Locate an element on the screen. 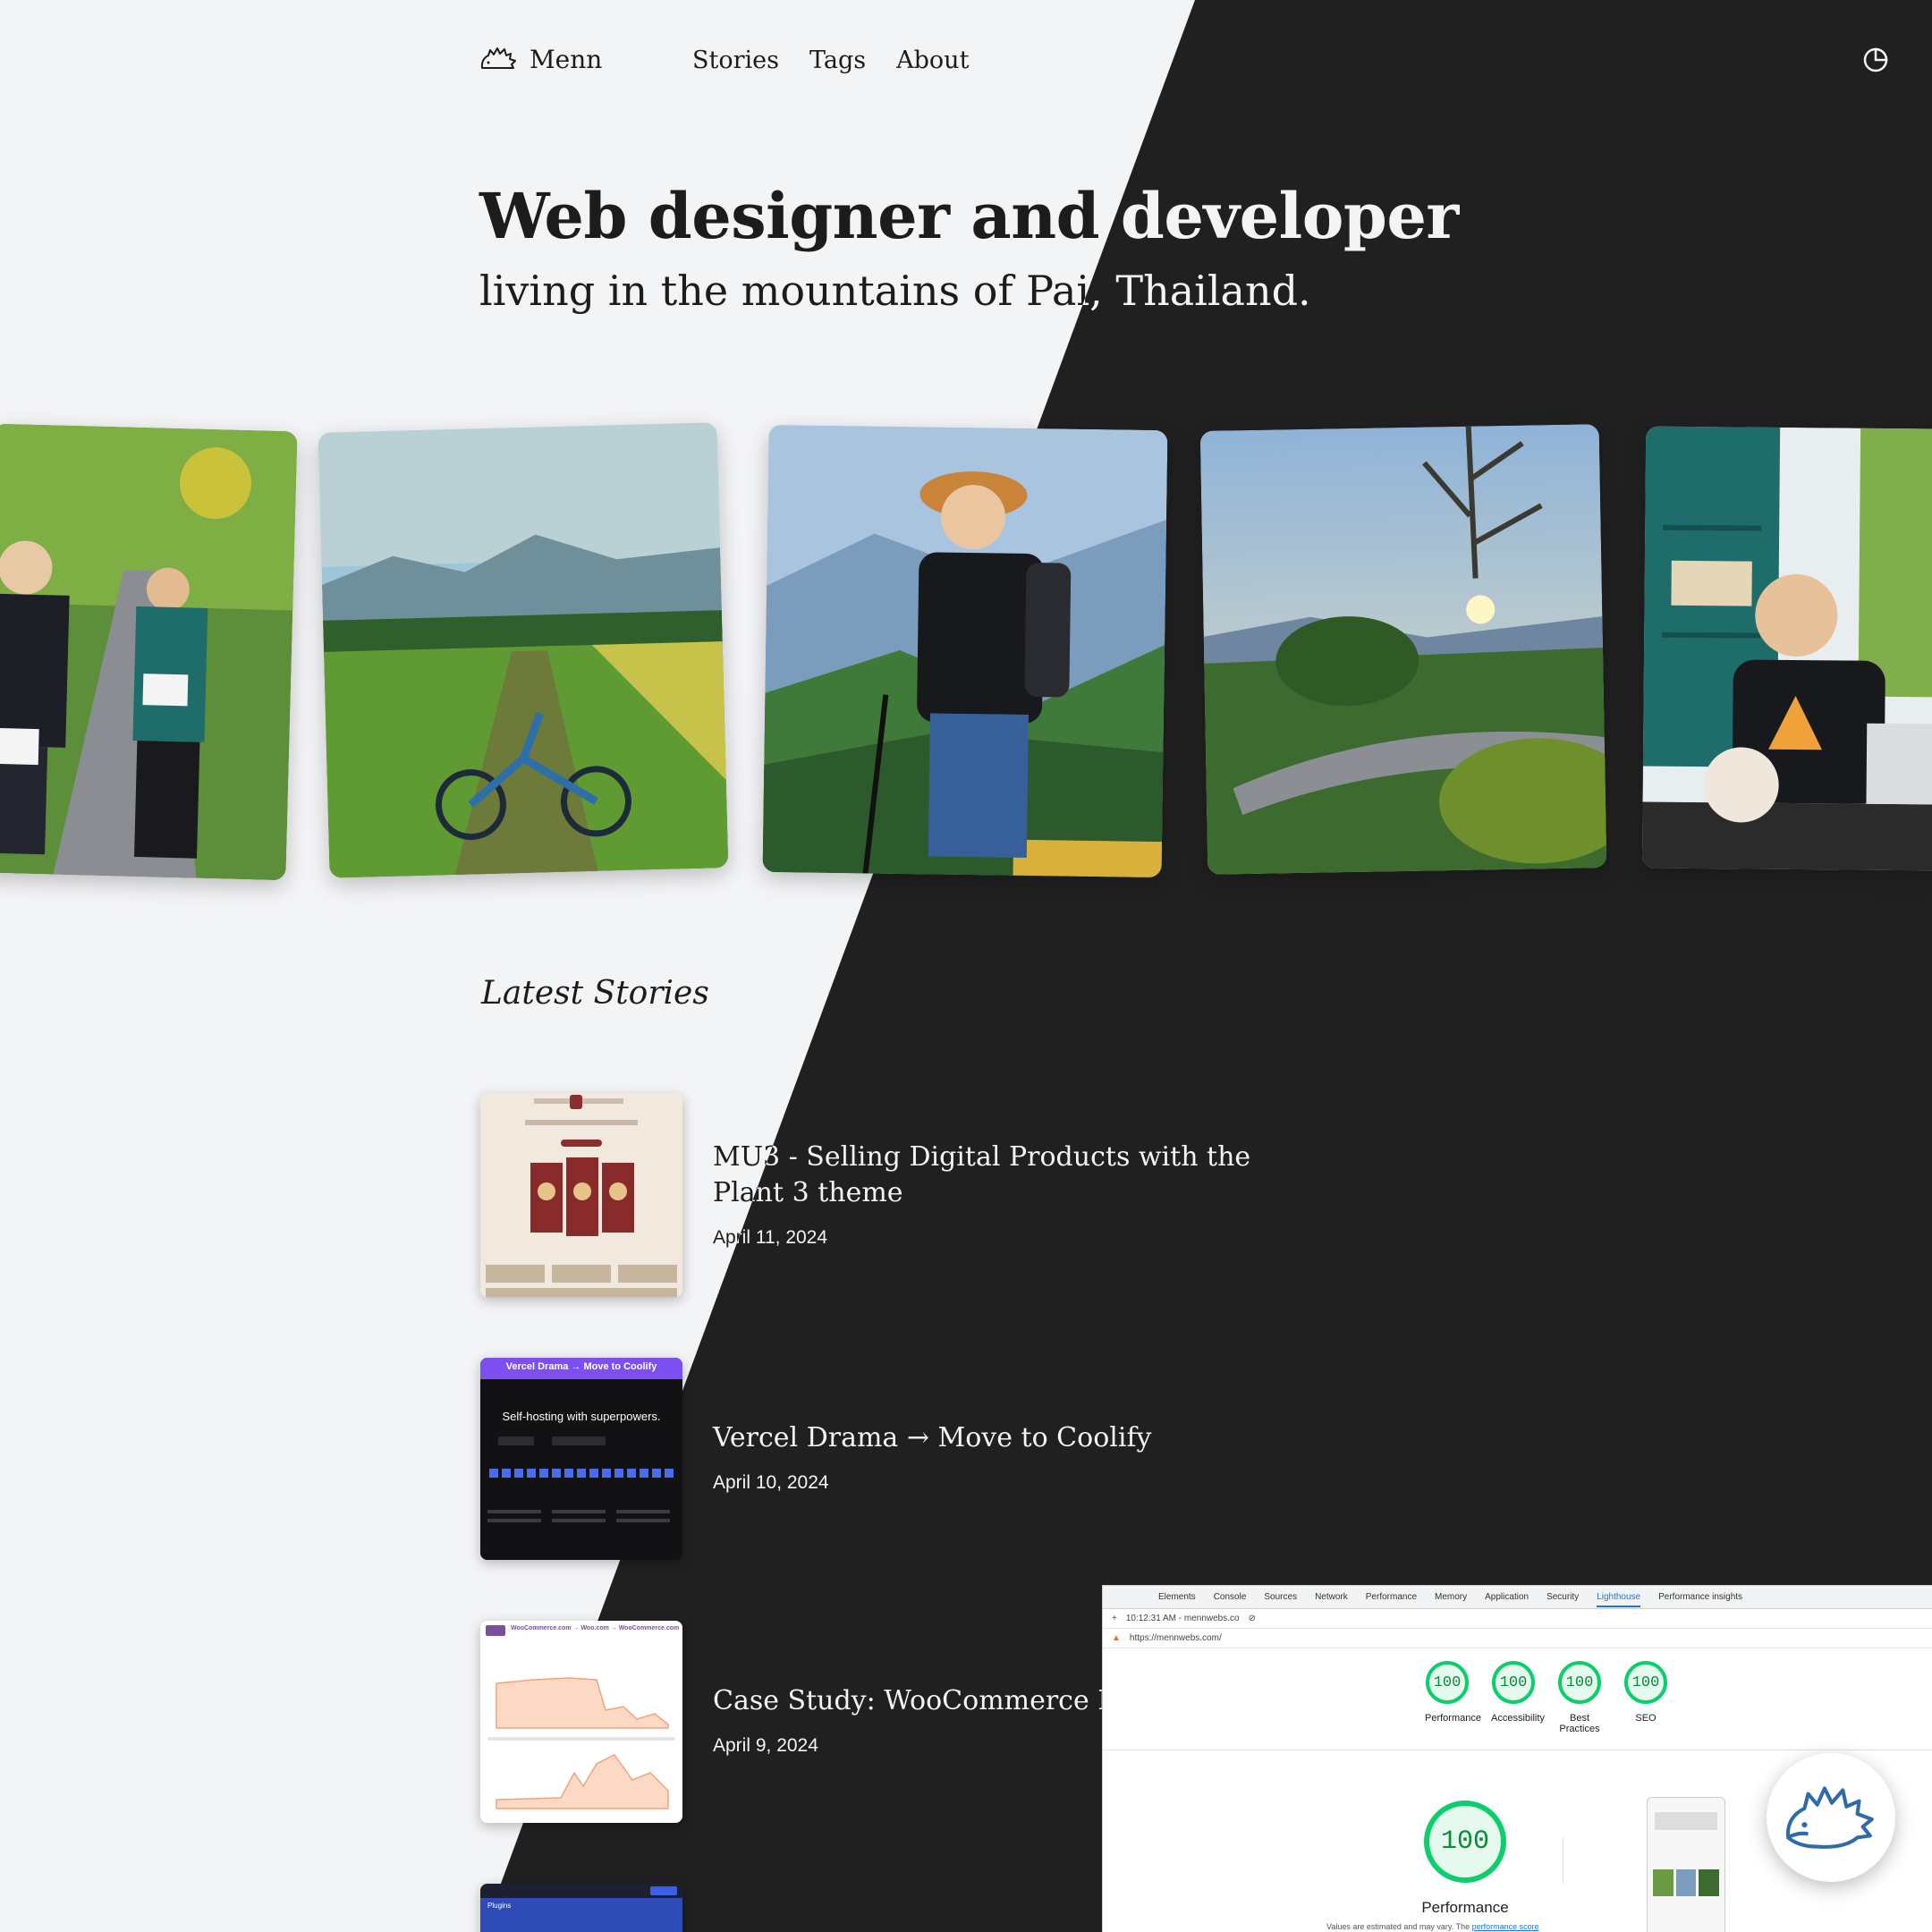 The width and height of the screenshot is (1932, 1932). photo-rice-field-bike is located at coordinates (523, 650).